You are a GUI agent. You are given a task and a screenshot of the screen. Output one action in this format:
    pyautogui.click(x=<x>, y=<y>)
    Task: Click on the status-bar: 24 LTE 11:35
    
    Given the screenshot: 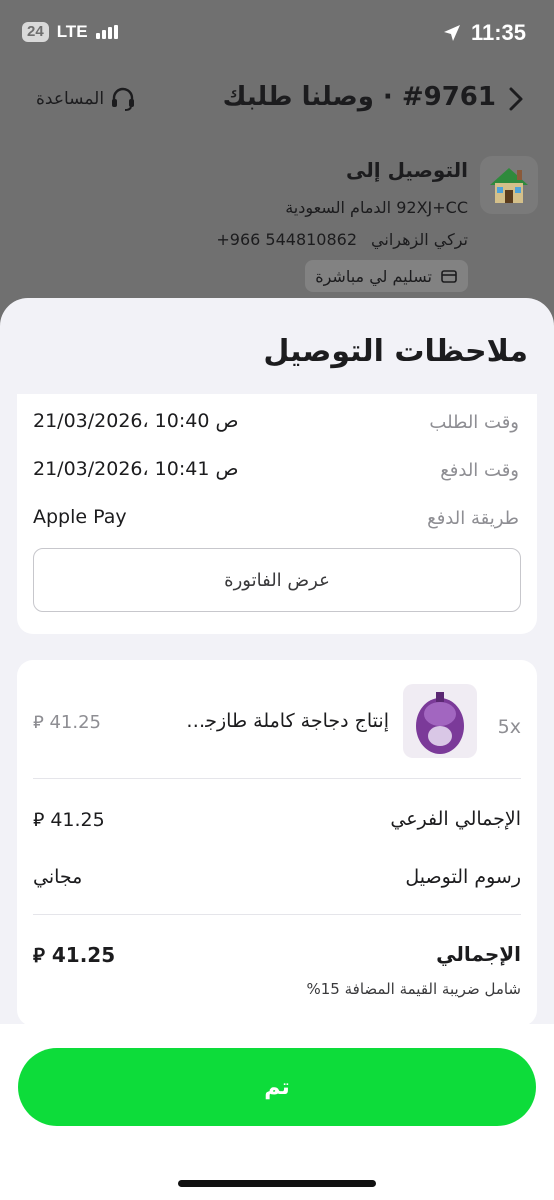 What is the action you would take?
    pyautogui.click(x=277, y=32)
    